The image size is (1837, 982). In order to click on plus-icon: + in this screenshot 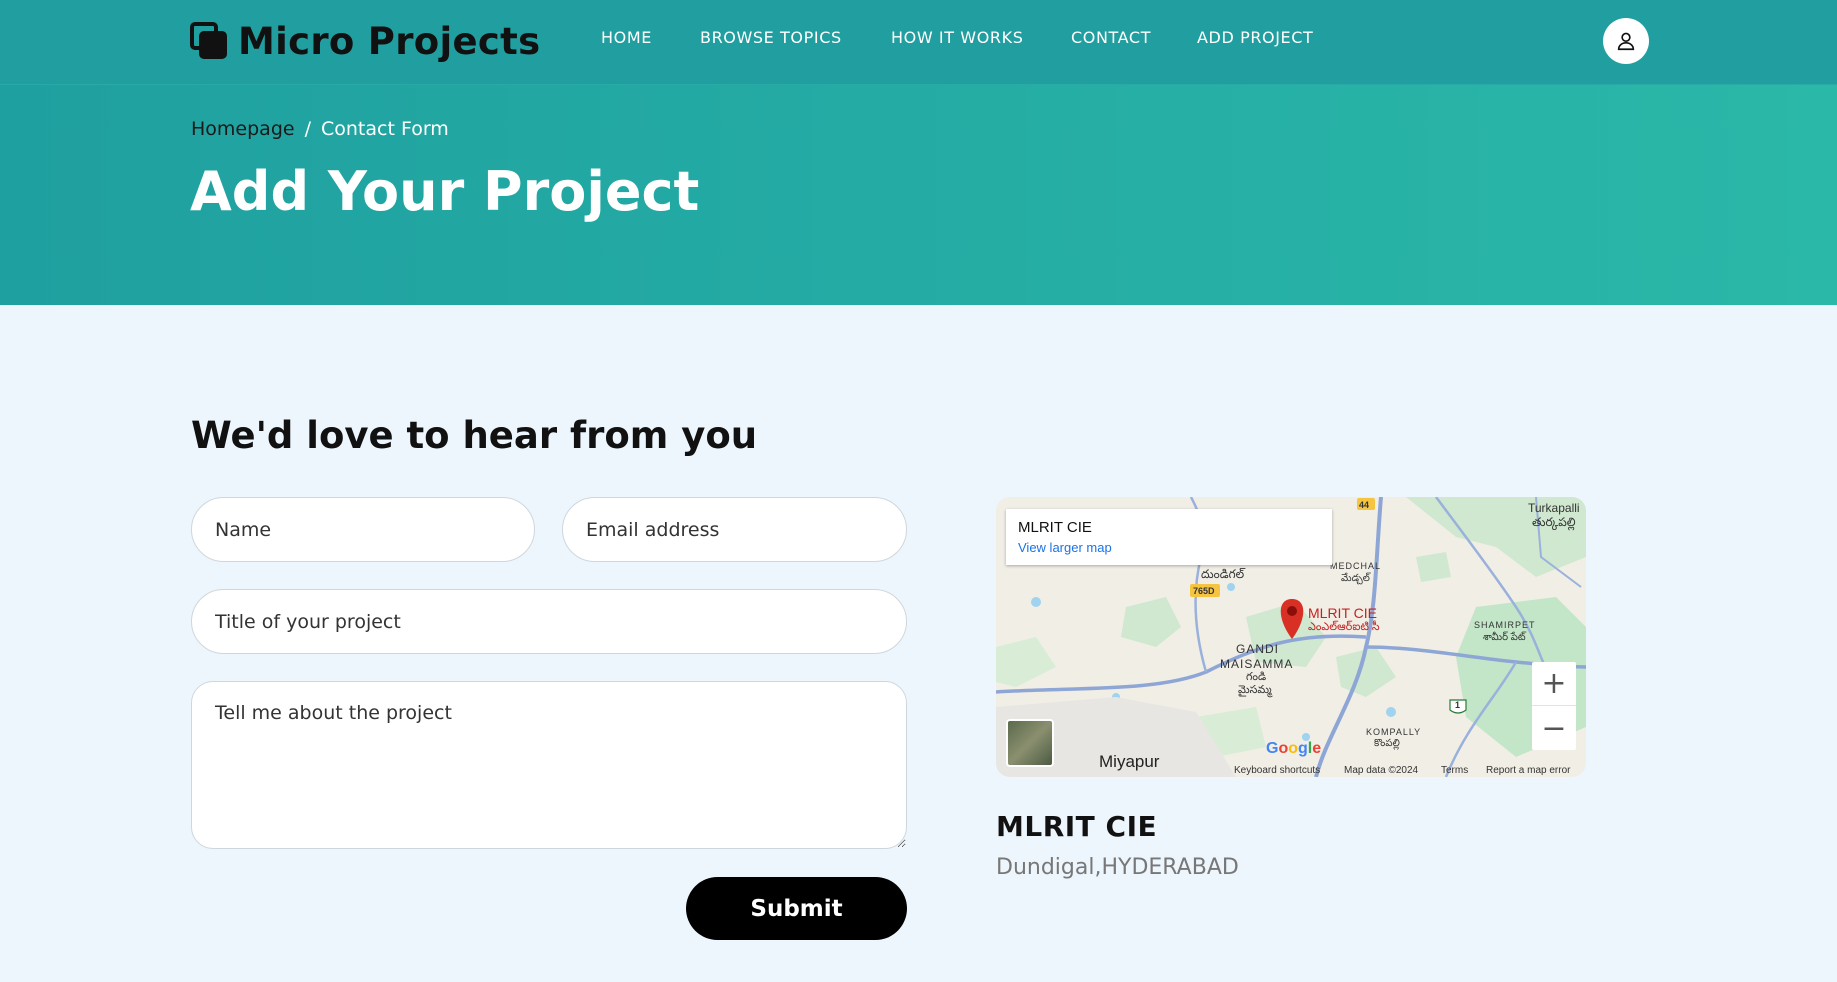, I will do `click(1554, 683)`.